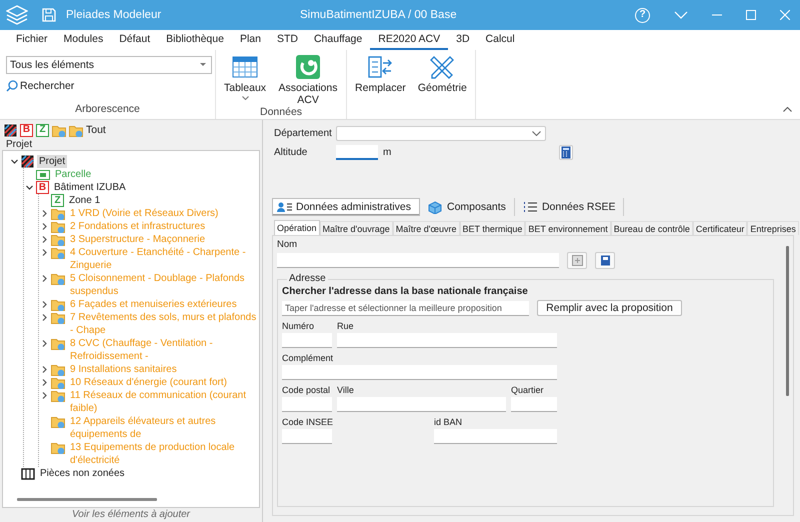 This screenshot has height=522, width=800. Describe the element at coordinates (298, 326) in the screenshot. I see `field-label: Numéro` at that location.